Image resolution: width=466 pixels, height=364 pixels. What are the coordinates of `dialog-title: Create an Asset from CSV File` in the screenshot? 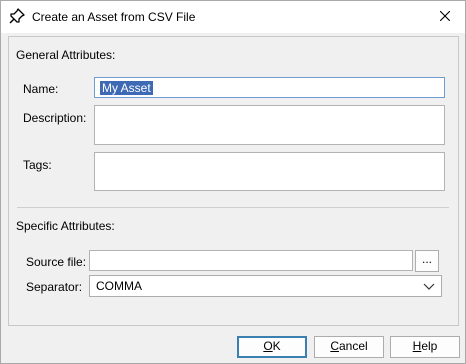 It's located at (114, 17).